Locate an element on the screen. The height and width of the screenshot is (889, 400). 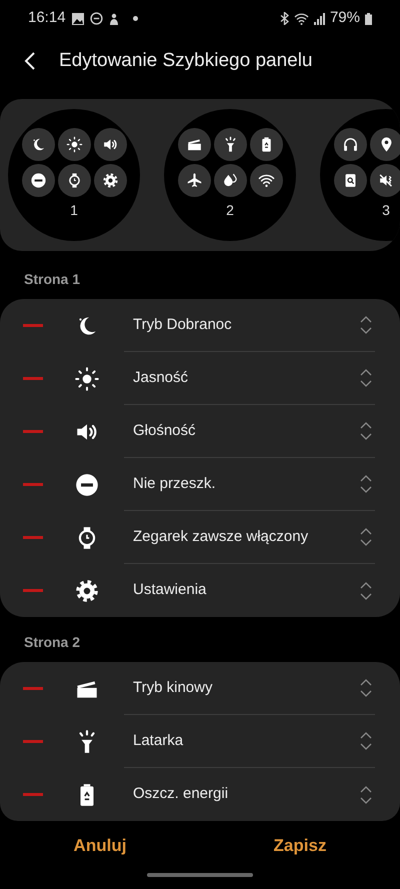
page-number: 3 is located at coordinates (386, 210).